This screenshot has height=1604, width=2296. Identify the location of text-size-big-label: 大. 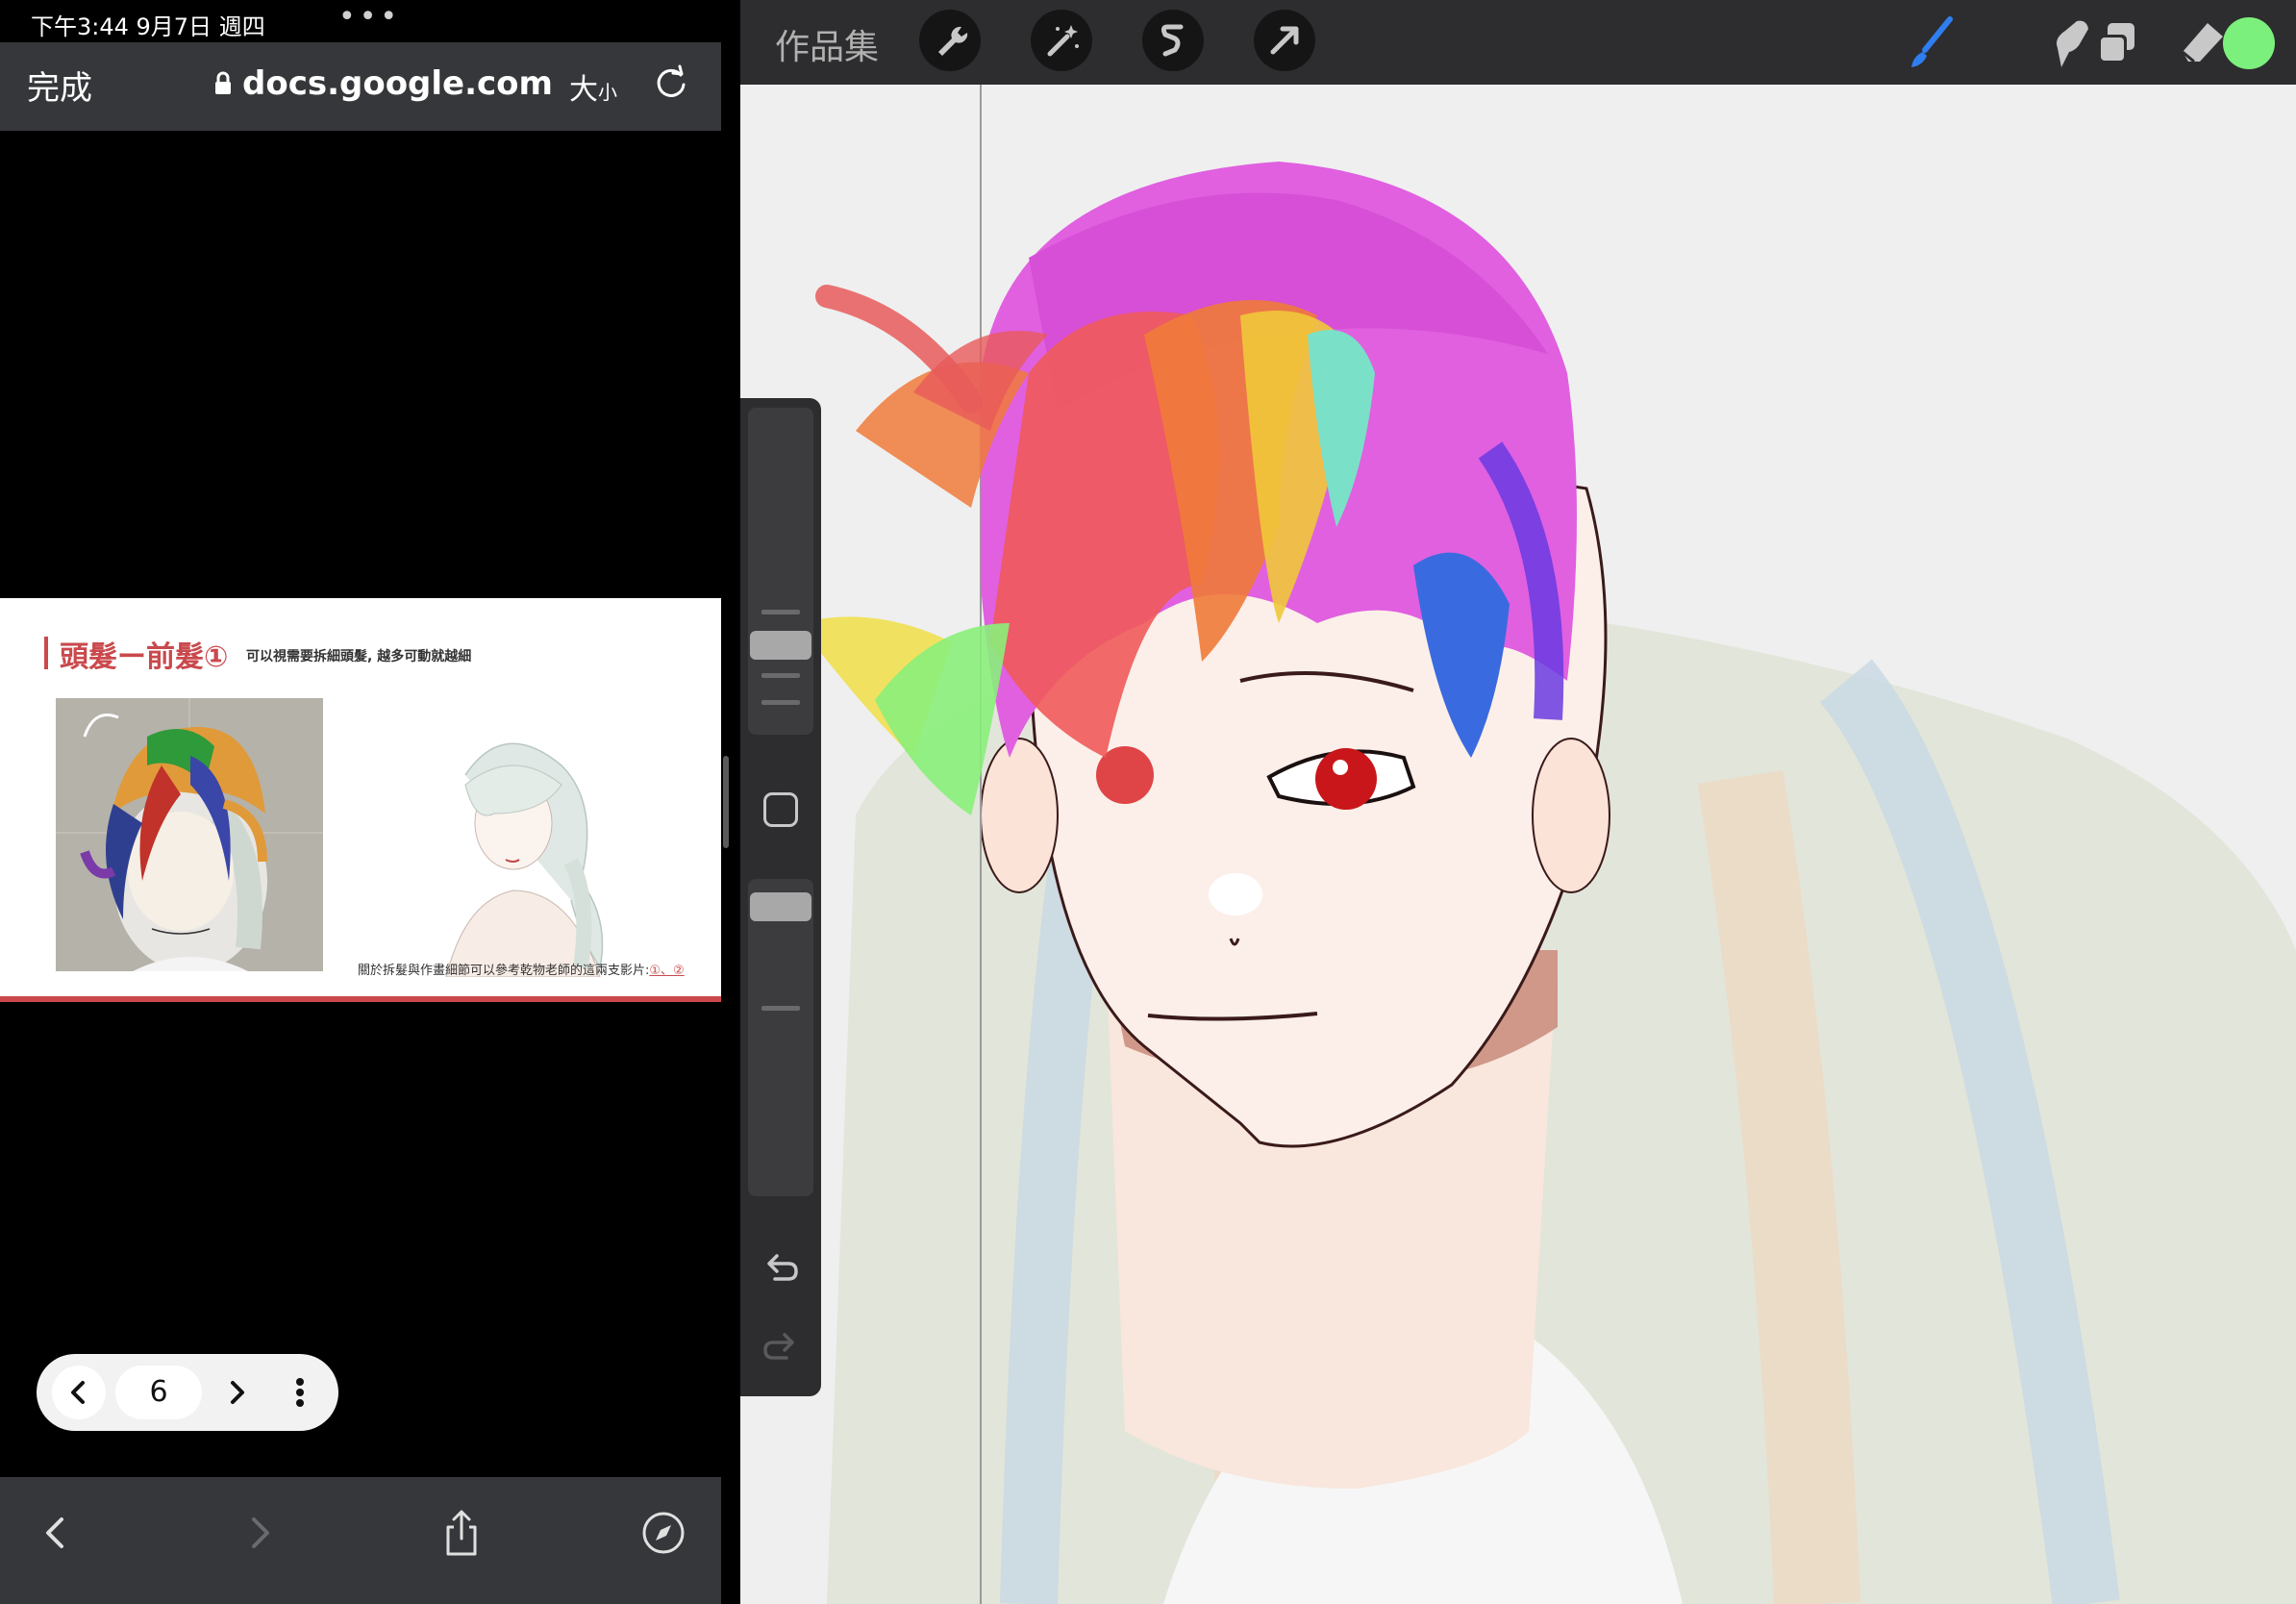
(583, 90).